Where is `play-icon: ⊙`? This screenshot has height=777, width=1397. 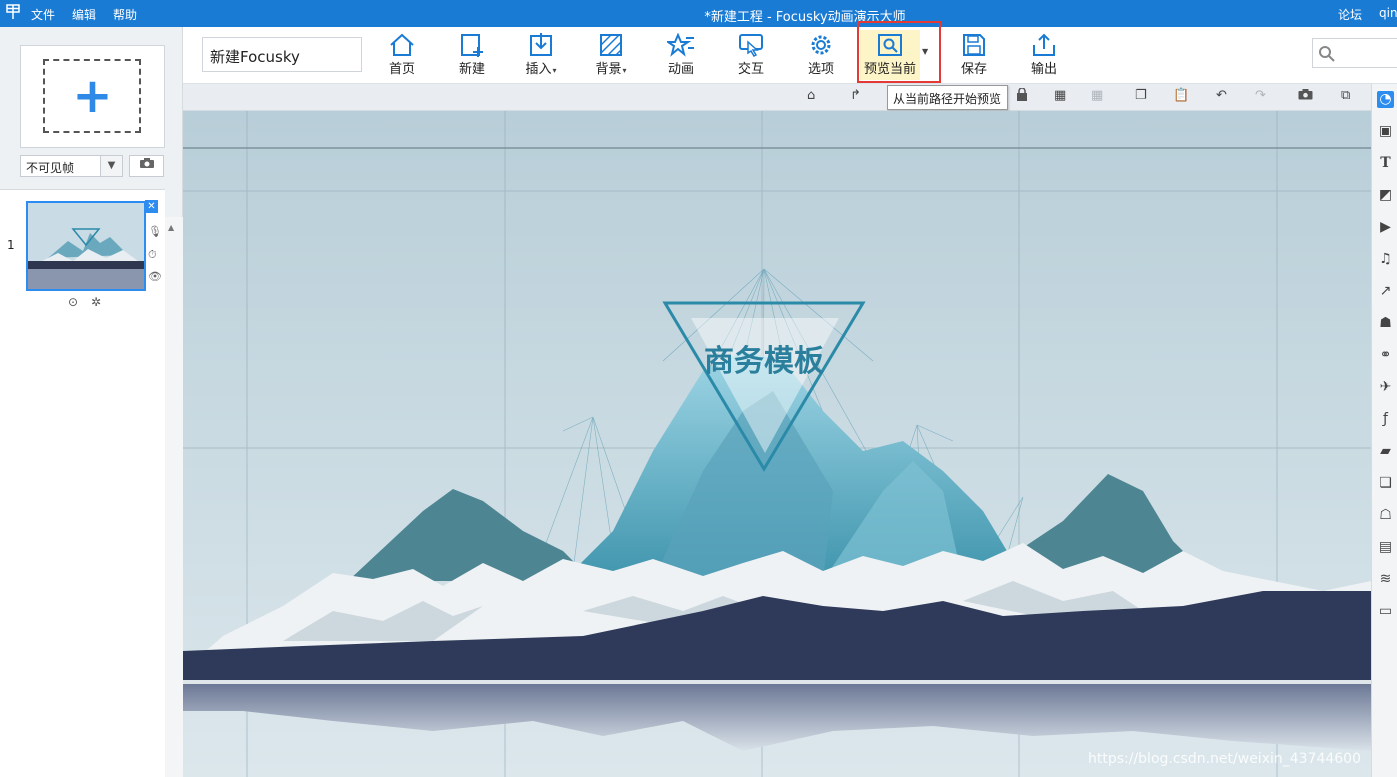 play-icon: ⊙ is located at coordinates (73, 302).